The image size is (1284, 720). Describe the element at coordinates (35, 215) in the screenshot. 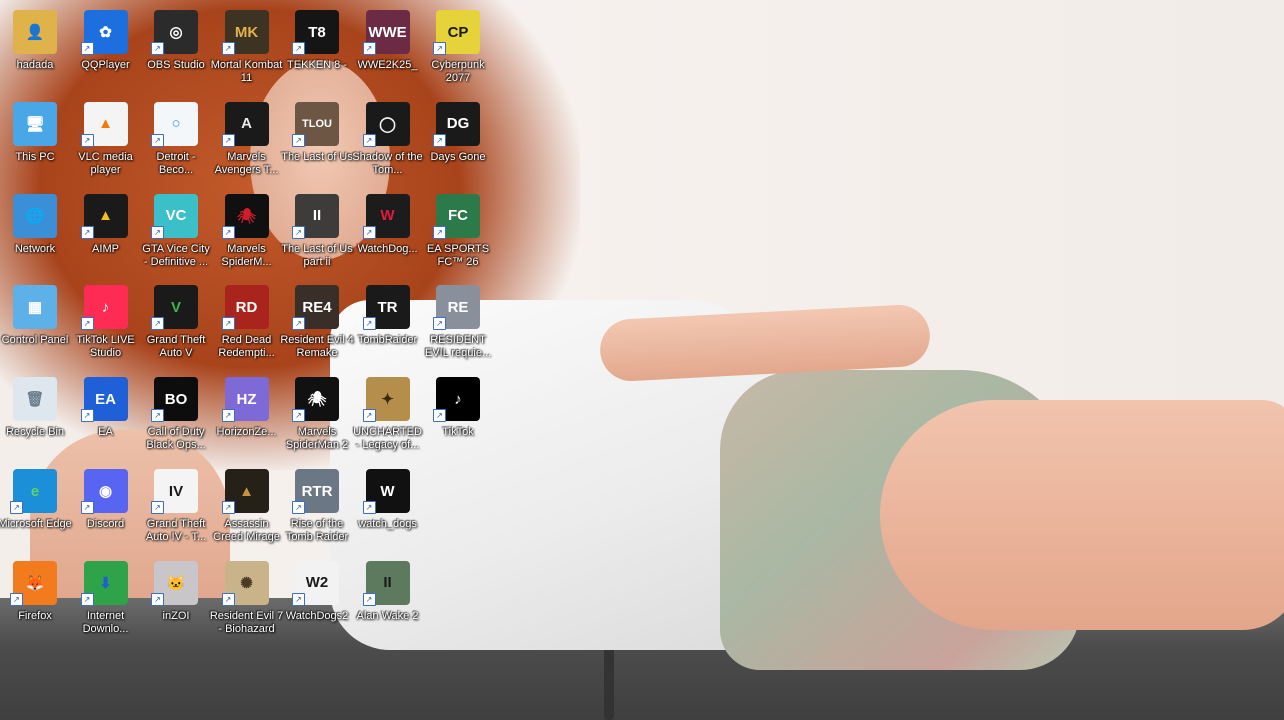

I see `network-icon: 🌐` at that location.